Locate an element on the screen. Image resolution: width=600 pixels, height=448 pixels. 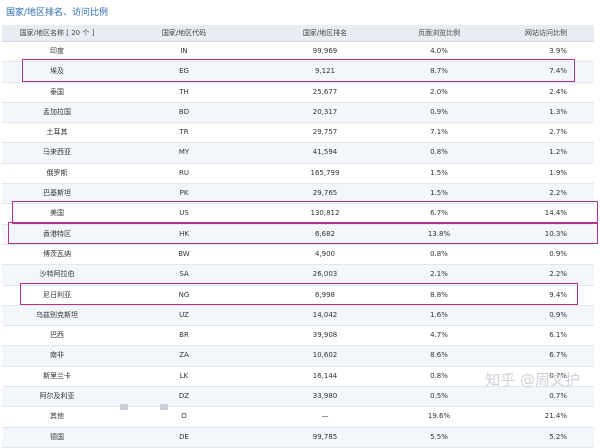
cell-pageview-ratio: 6.7% is located at coordinates (439, 213).